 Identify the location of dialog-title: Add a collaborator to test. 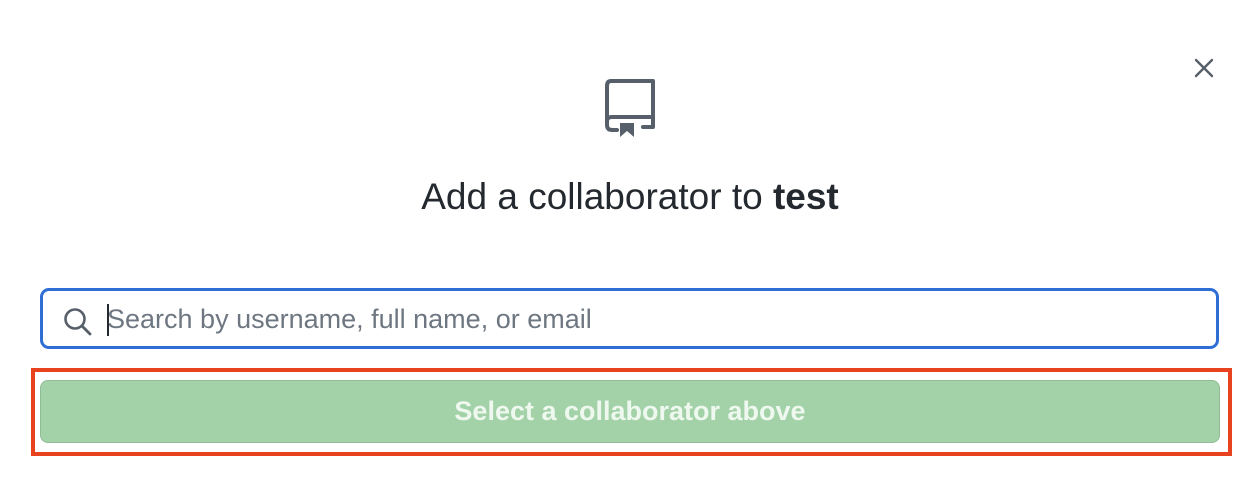
(630, 197).